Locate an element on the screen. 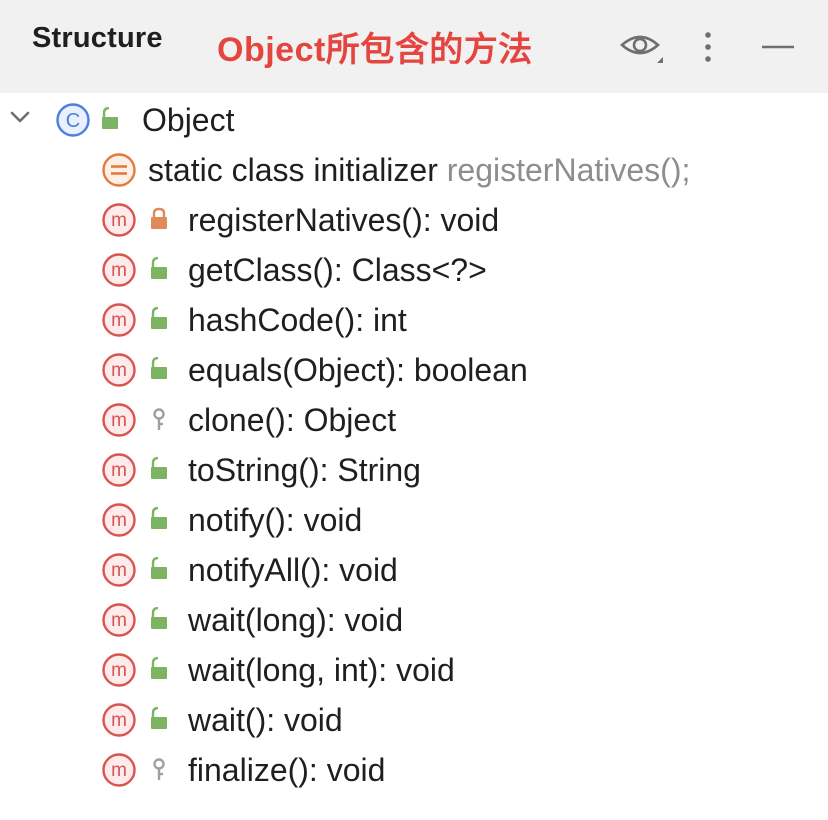  method-row: m wait(long): void is located at coordinates (414, 622).